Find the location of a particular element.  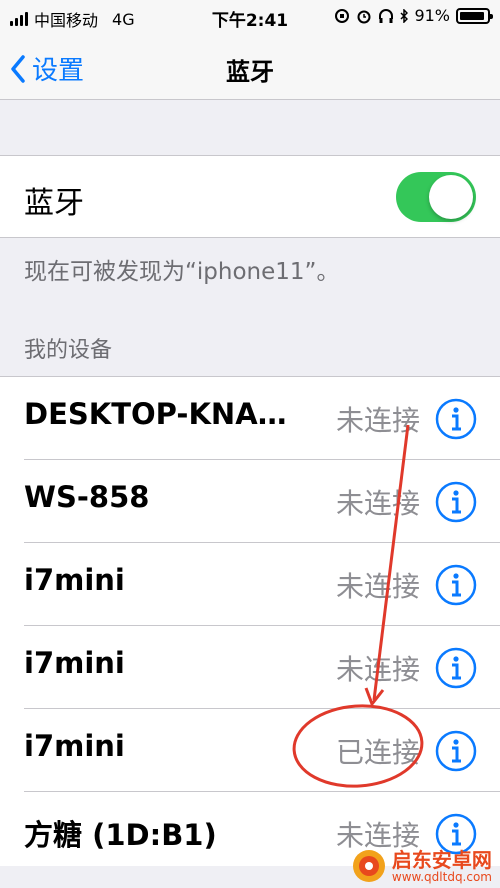

watermark-url: www.qdltdq.com is located at coordinates (441, 876).